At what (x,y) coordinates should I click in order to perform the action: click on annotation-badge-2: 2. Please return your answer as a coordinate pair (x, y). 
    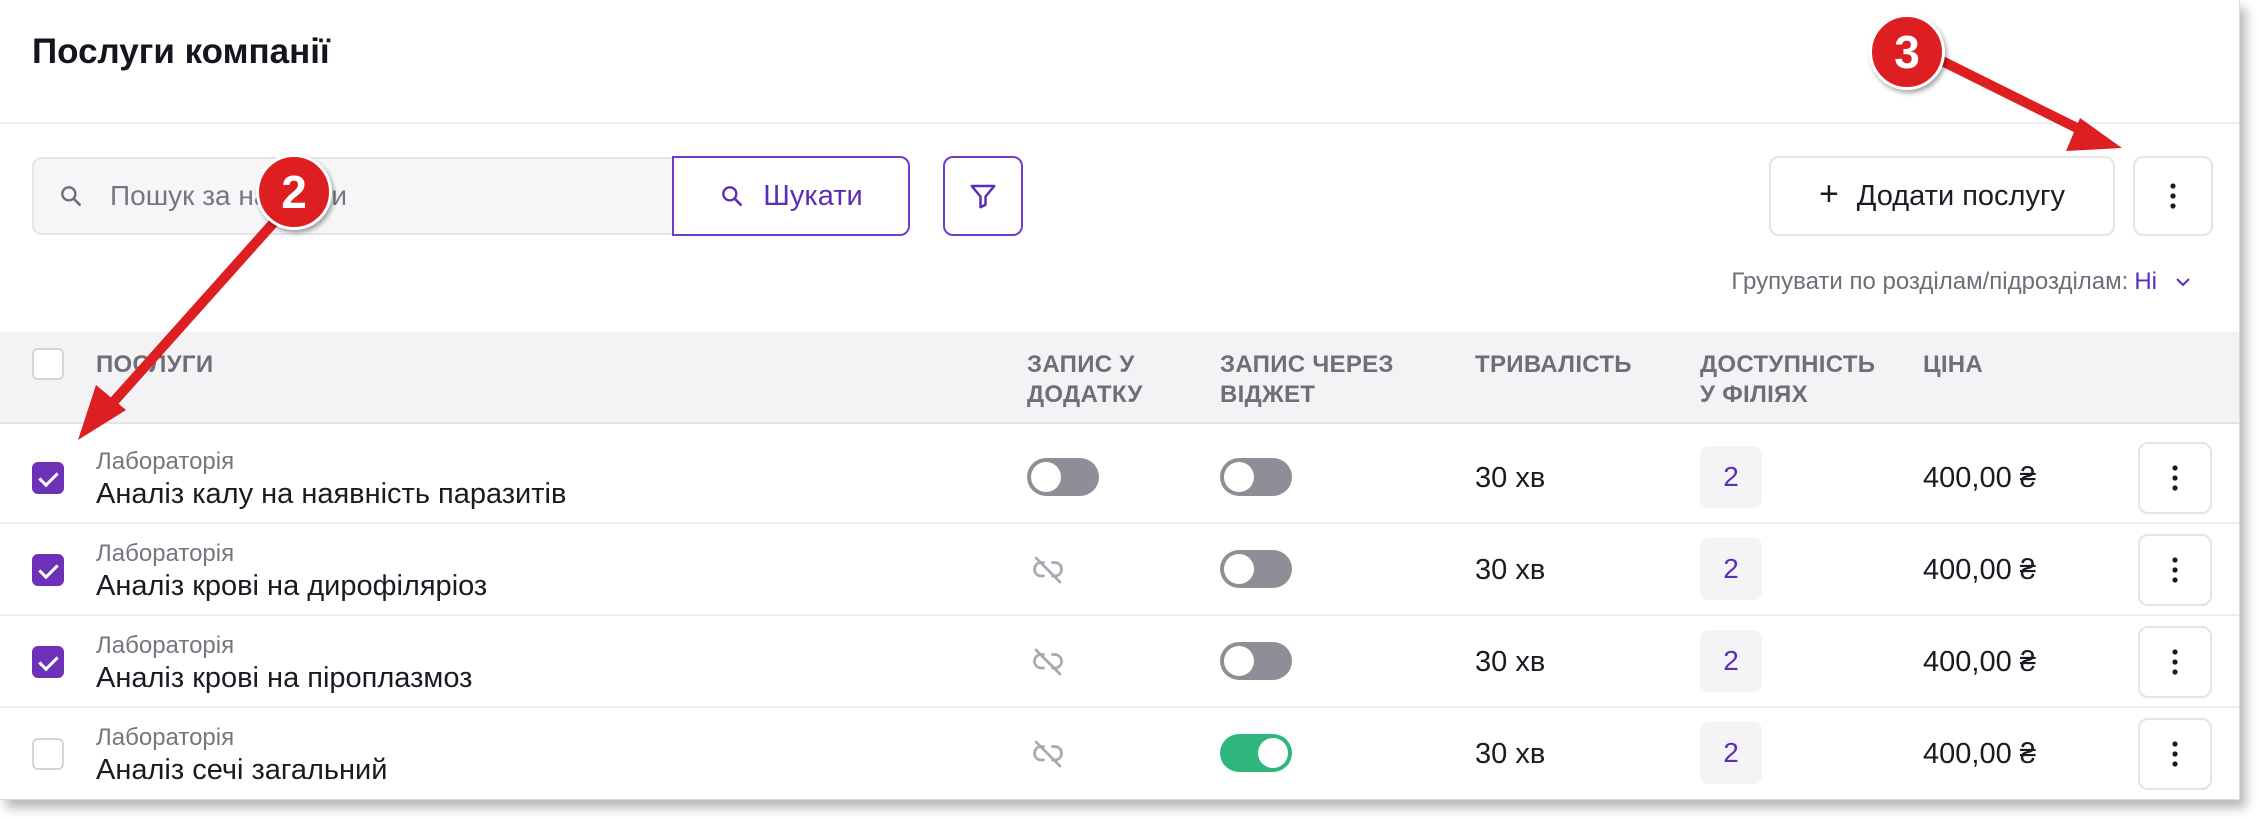
    Looking at the image, I should click on (294, 192).